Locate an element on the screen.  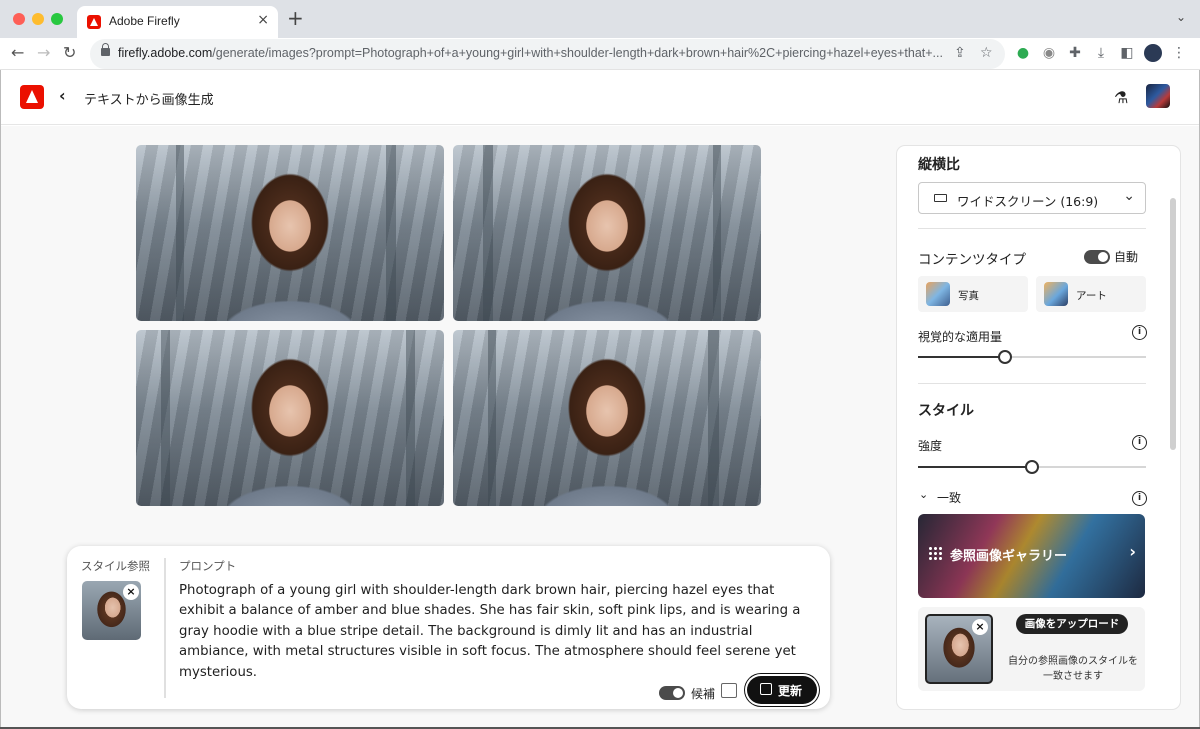
menu-dots-icon: ⋮ is located at coordinates (1179, 53).